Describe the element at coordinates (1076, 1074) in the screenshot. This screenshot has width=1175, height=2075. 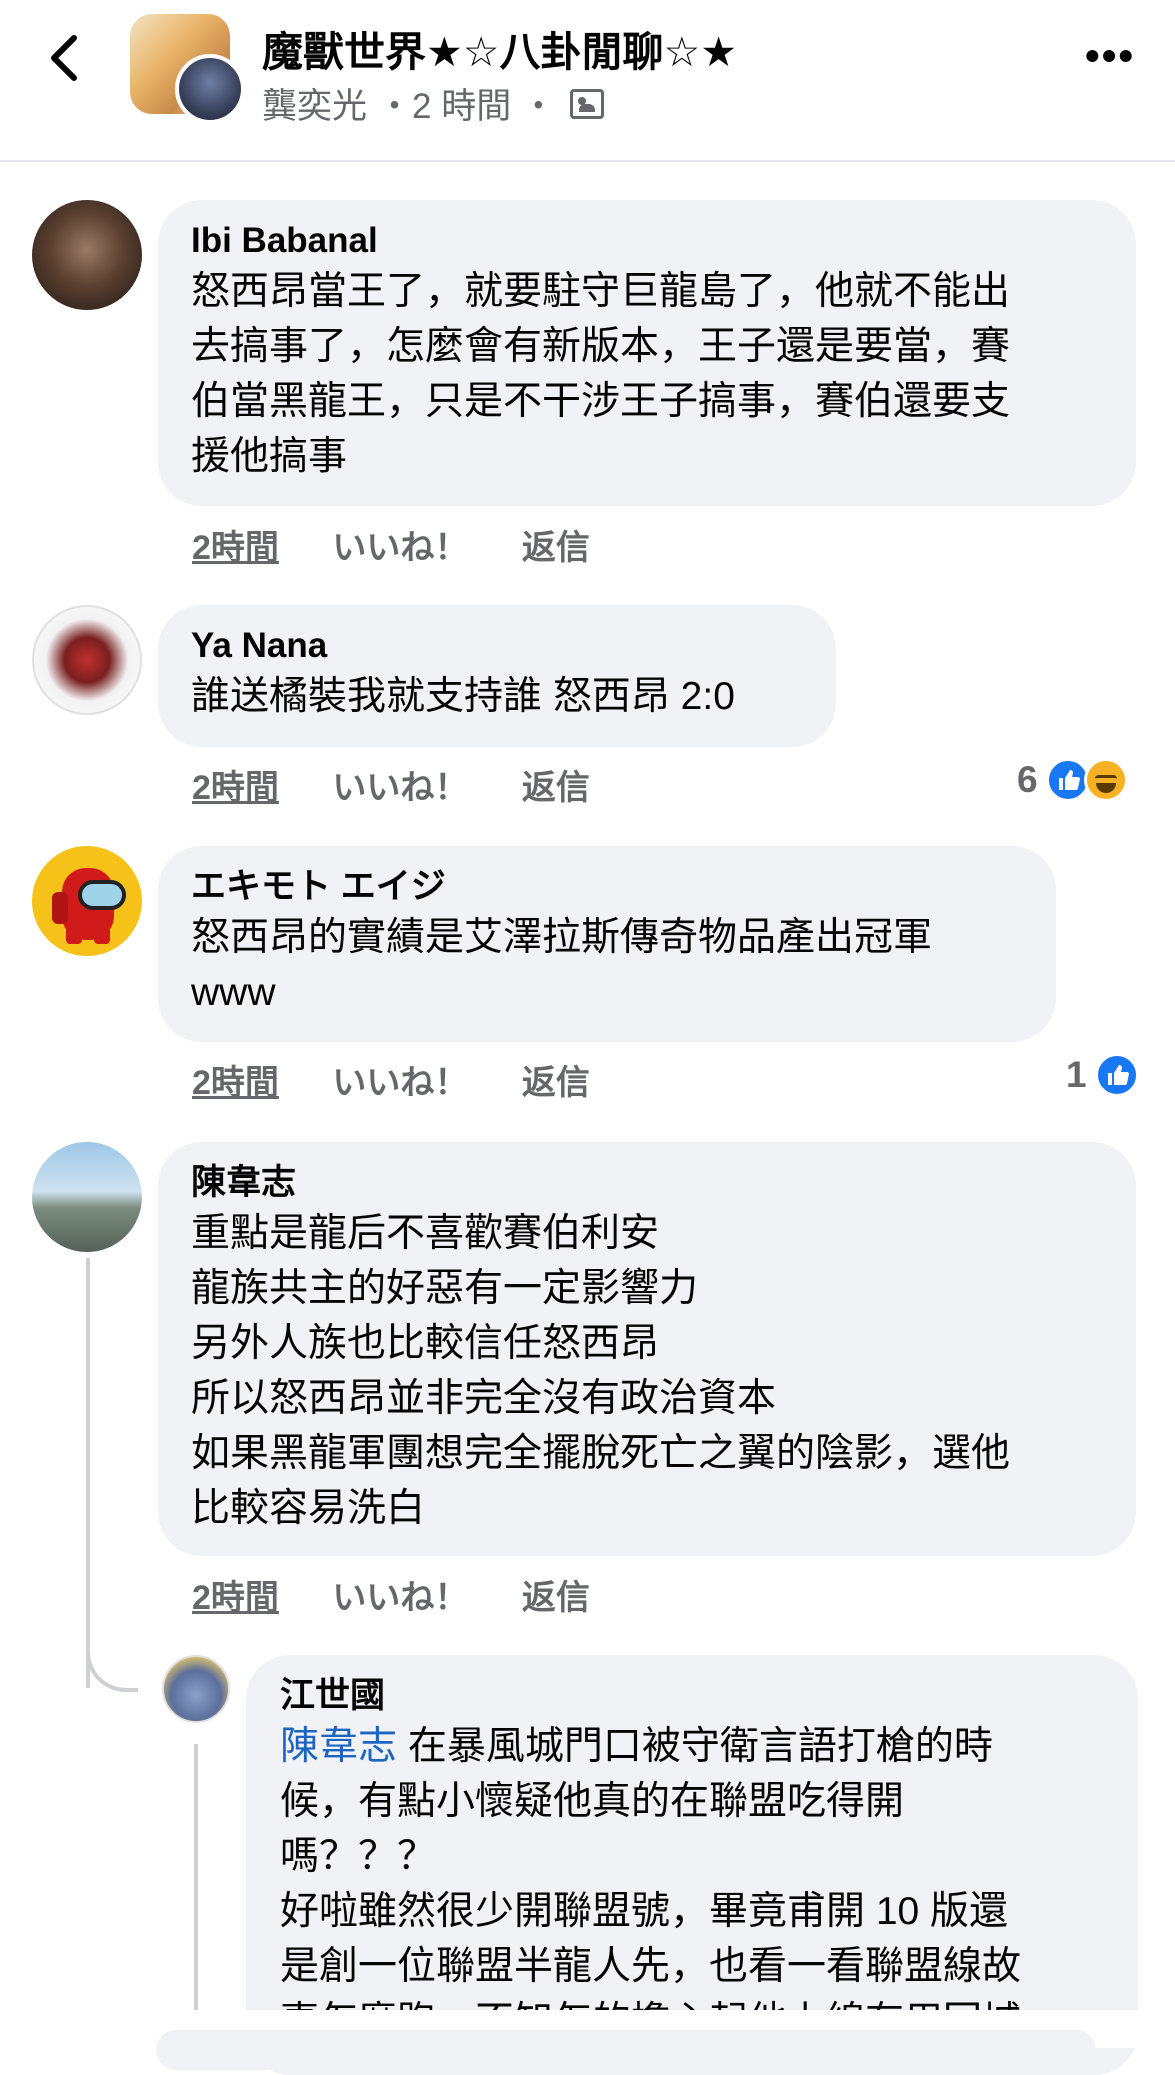
I see `reaction-count: 1` at that location.